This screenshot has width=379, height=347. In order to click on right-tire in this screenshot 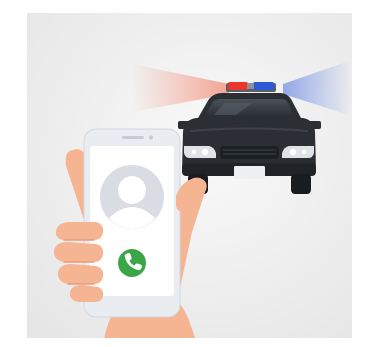, I will do `click(301, 184)`.